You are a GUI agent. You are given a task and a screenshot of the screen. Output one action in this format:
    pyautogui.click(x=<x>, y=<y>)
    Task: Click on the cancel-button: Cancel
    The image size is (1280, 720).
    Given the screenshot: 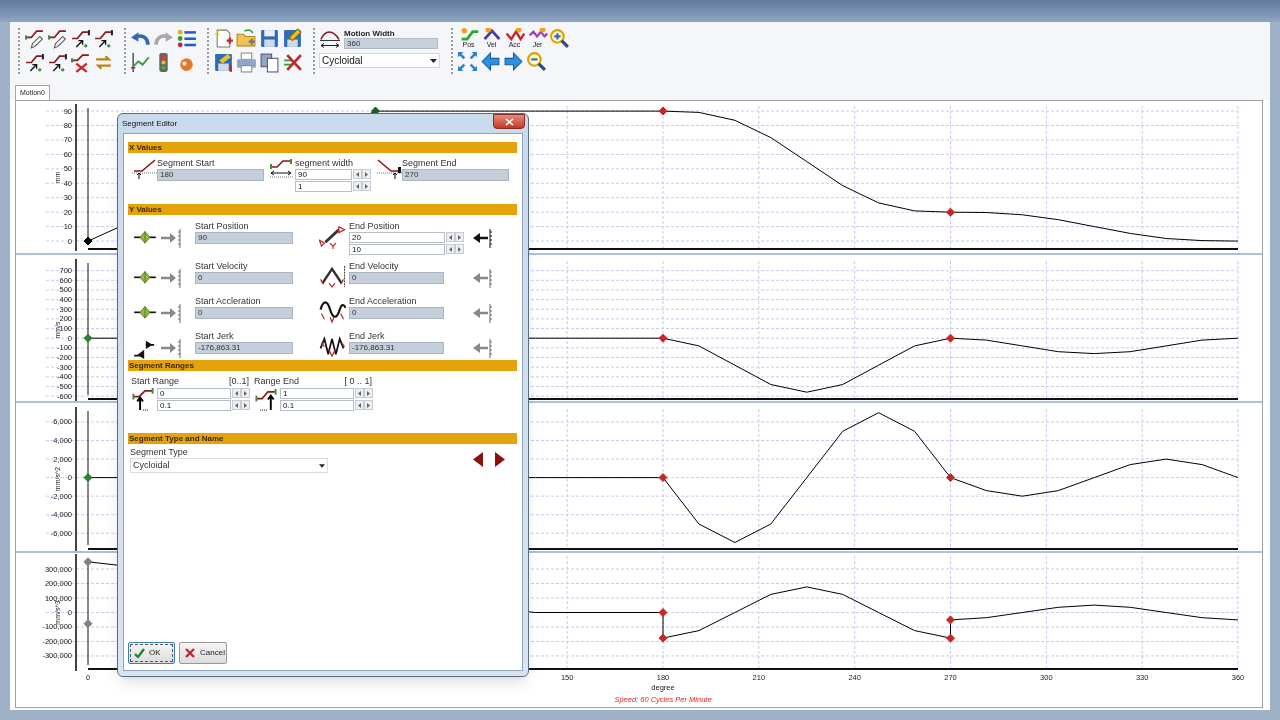 What is the action you would take?
    pyautogui.click(x=203, y=653)
    